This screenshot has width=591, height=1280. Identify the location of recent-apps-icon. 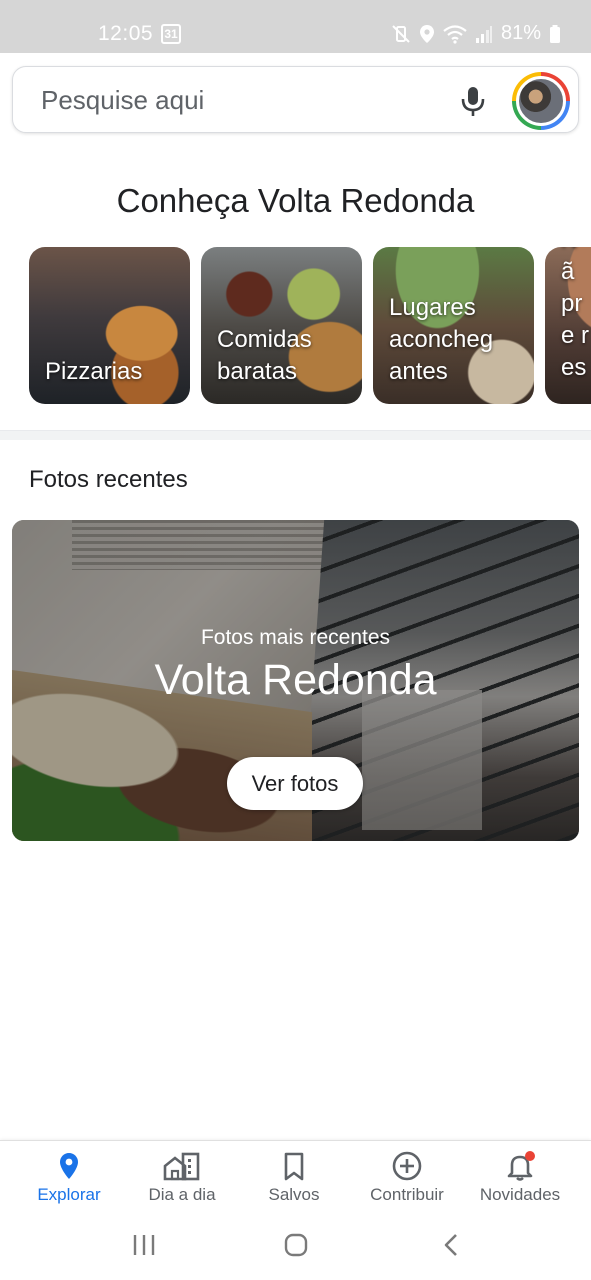
(144, 1245).